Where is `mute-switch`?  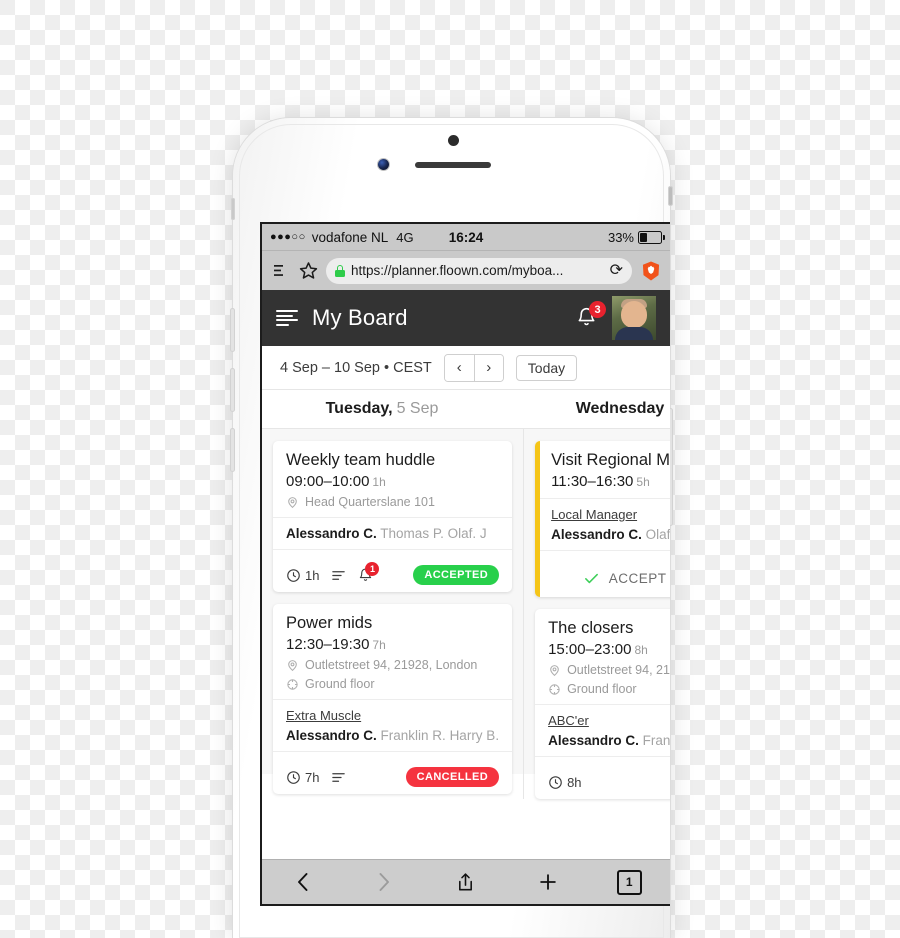
mute-switch is located at coordinates (233, 209).